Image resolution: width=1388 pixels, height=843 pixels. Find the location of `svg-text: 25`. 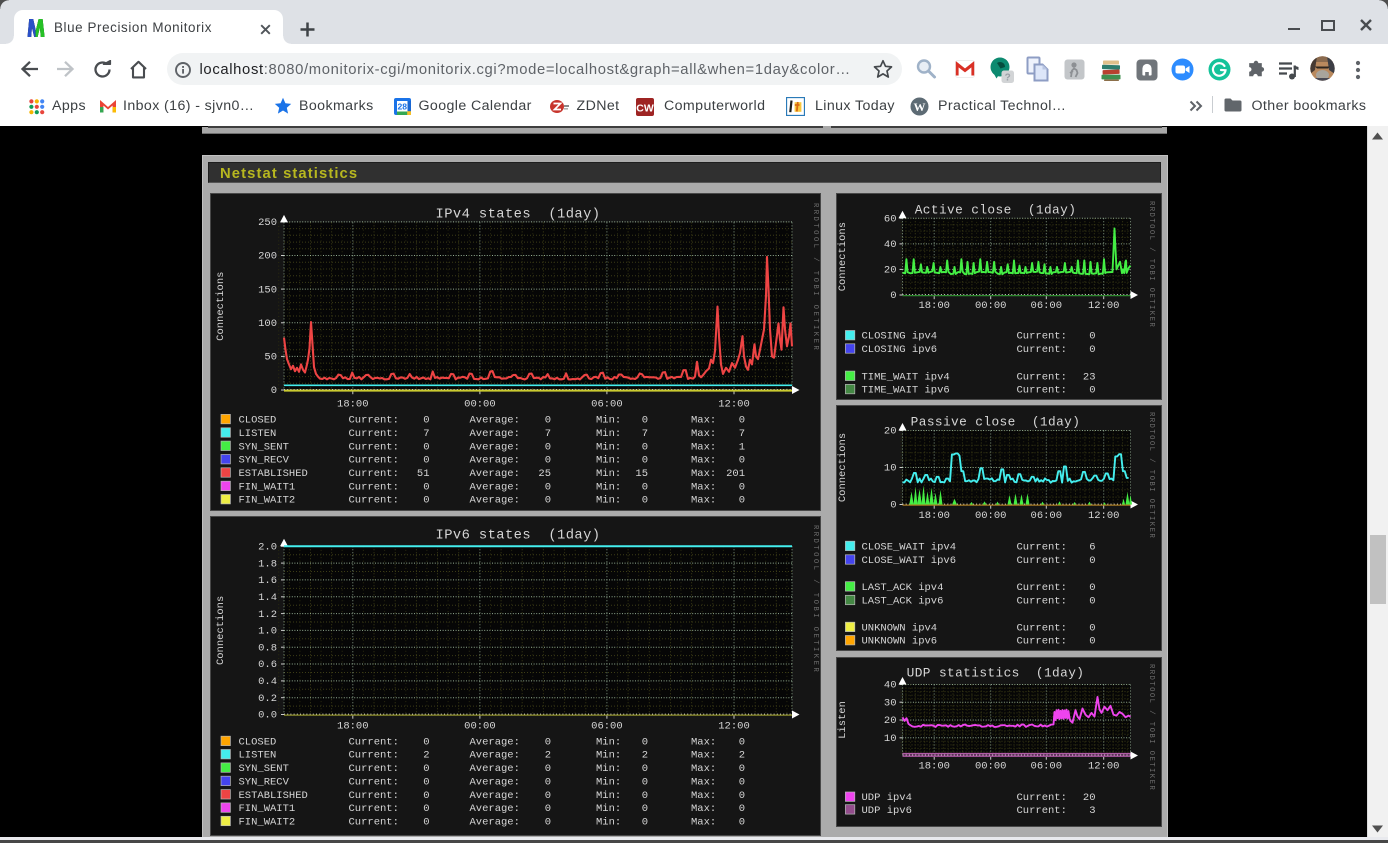

svg-text: 25 is located at coordinates (544, 474).